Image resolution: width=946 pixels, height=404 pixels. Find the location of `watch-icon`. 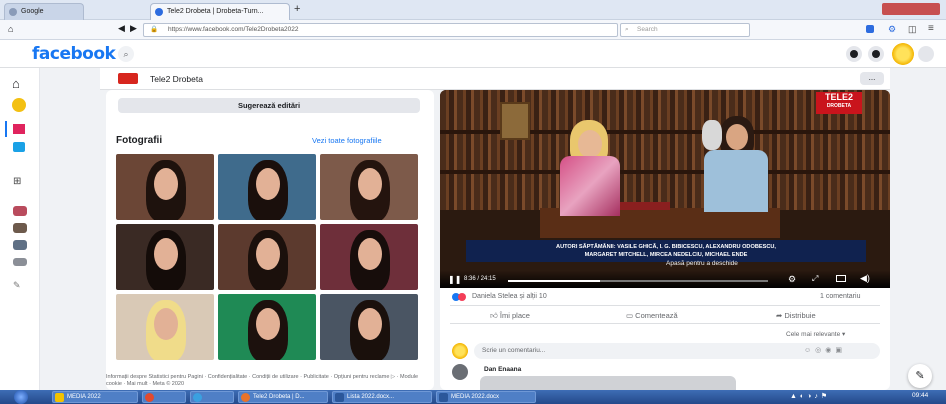

watch-icon is located at coordinates (19, 147).